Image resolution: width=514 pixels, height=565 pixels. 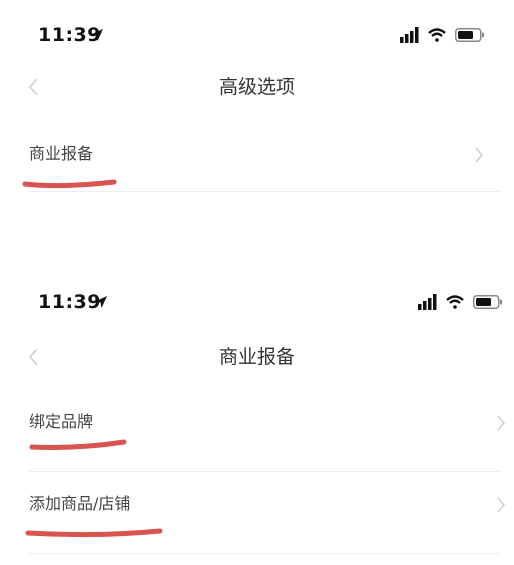 I want to click on list-item-label: 绑定品牌, so click(x=61, y=421).